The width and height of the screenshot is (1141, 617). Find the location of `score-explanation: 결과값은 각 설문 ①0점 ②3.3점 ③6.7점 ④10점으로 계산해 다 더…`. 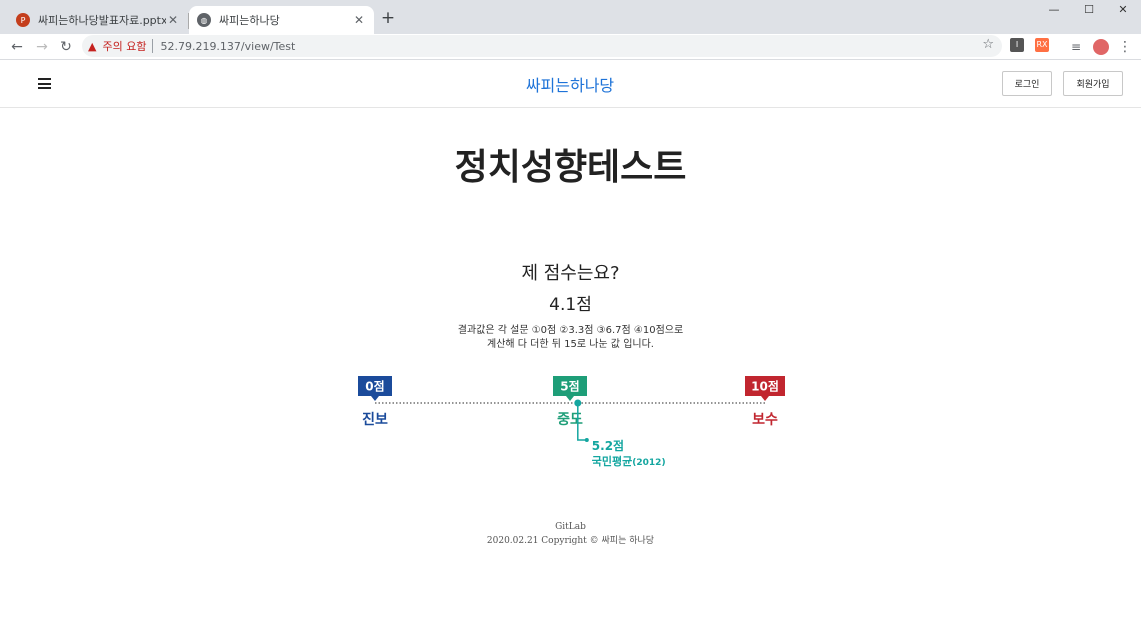

score-explanation: 결과값은 각 설문 ①0점 ②3.3점 ③6.7점 ④10점으로 계산해 다 더… is located at coordinates (570, 338).